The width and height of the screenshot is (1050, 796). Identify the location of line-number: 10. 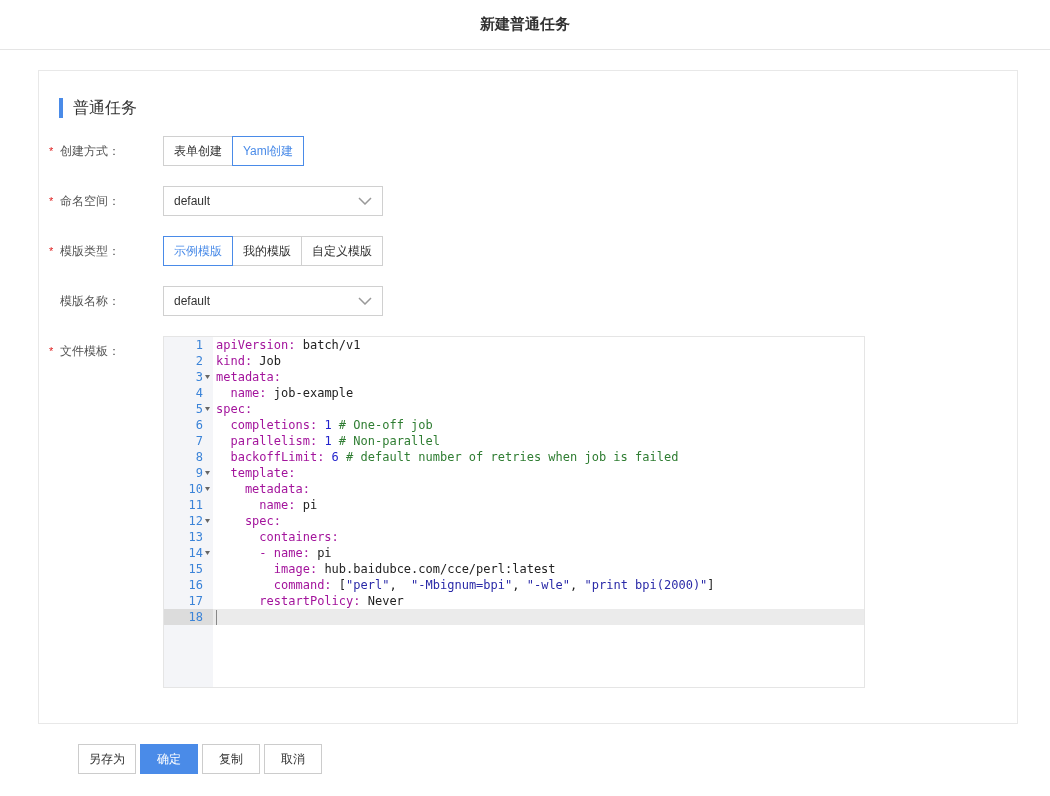
(195, 489).